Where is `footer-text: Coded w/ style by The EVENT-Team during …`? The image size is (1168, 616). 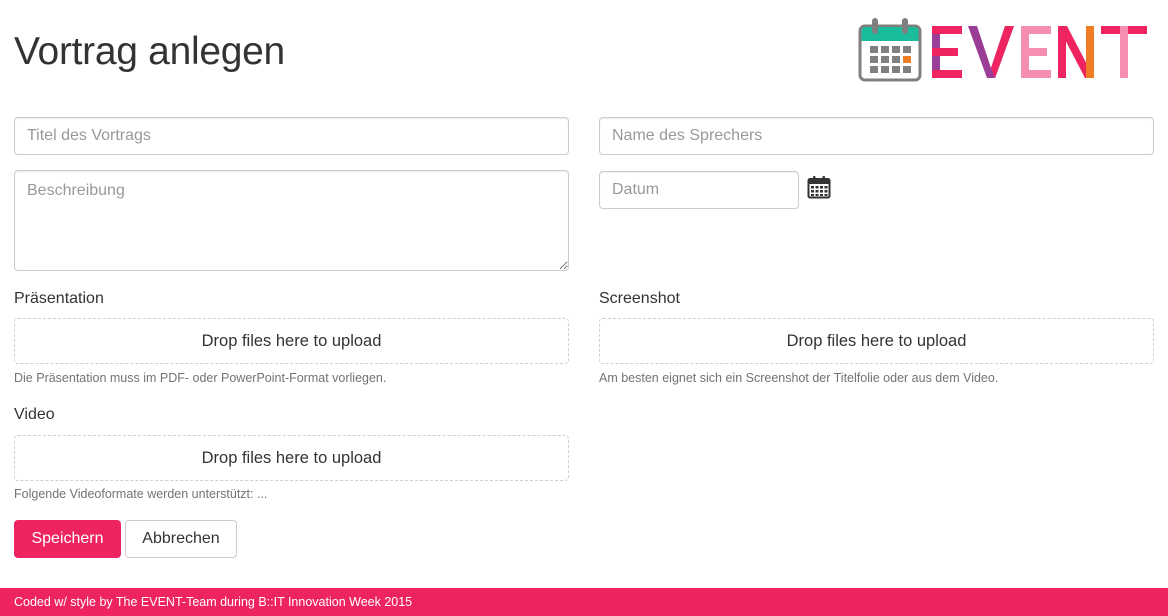
footer-text: Coded w/ style by The EVENT-Team during … is located at coordinates (213, 602).